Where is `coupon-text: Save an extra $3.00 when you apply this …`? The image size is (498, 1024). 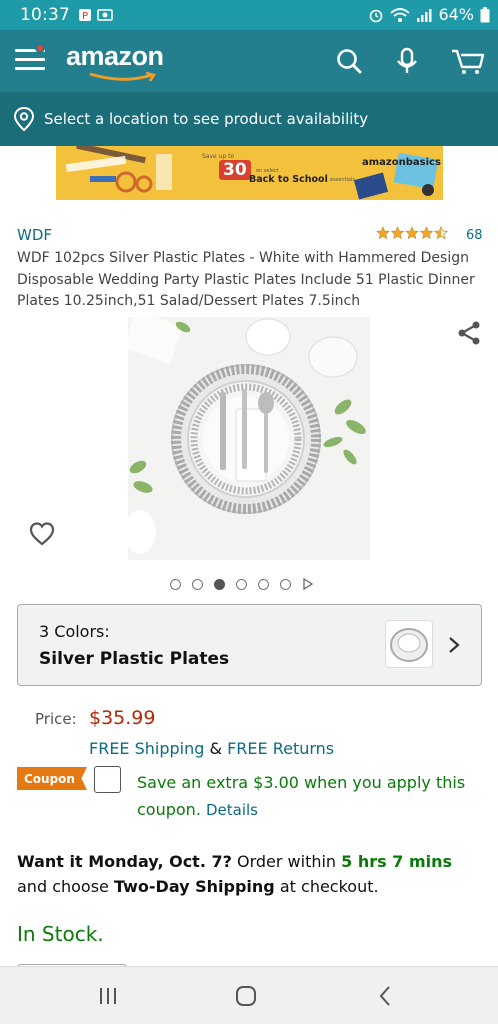 coupon-text: Save an extra $3.00 when you apply this … is located at coordinates (309, 796).